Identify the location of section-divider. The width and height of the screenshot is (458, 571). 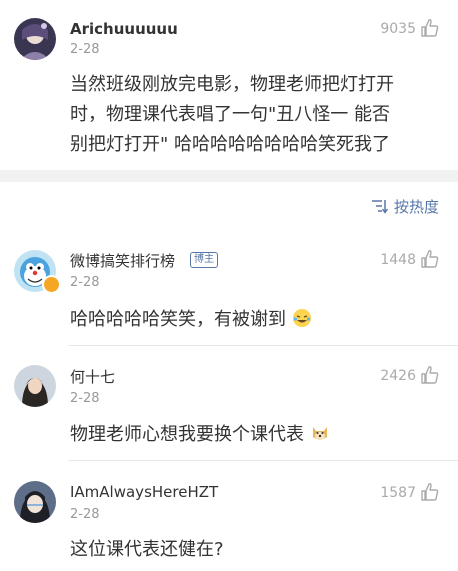
(229, 176).